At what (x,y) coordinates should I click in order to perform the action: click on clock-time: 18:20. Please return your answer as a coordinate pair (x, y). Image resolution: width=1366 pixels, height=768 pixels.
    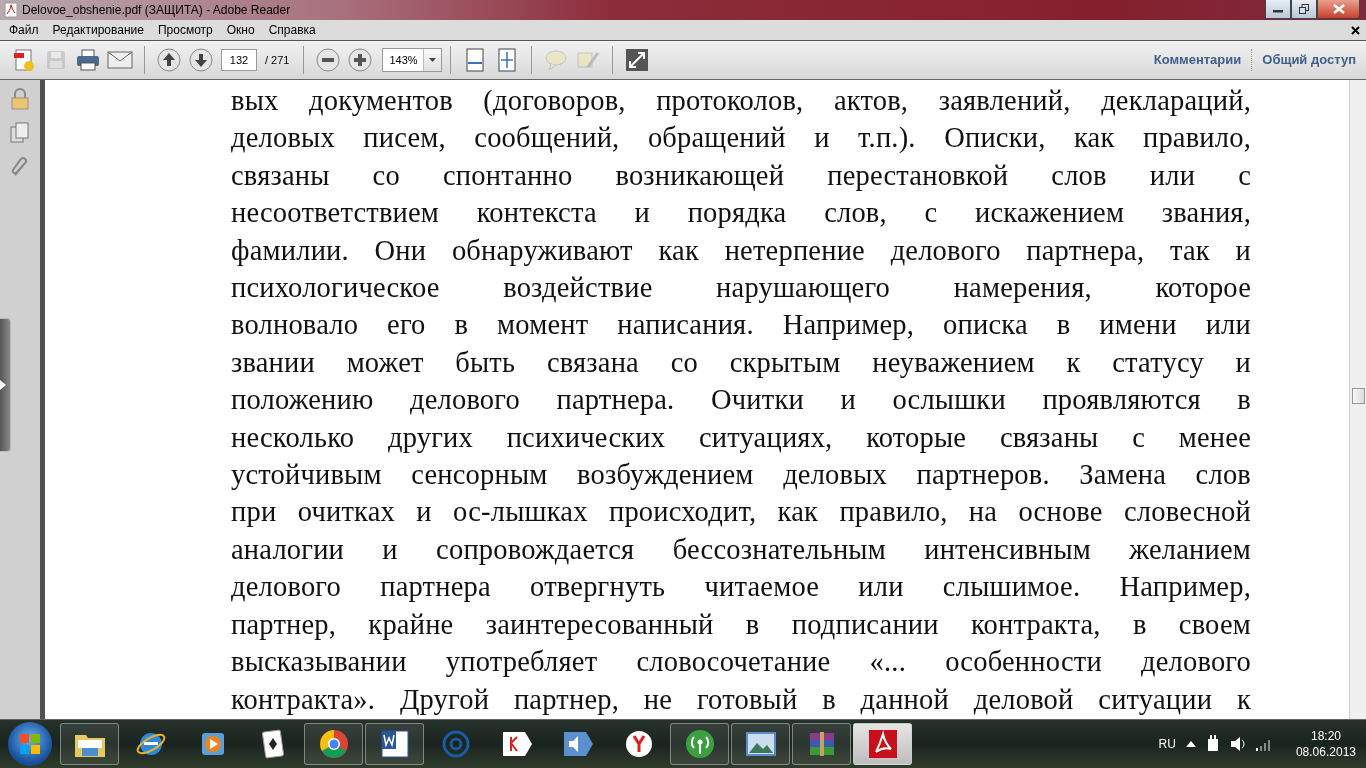
    Looking at the image, I should click on (1325, 736).